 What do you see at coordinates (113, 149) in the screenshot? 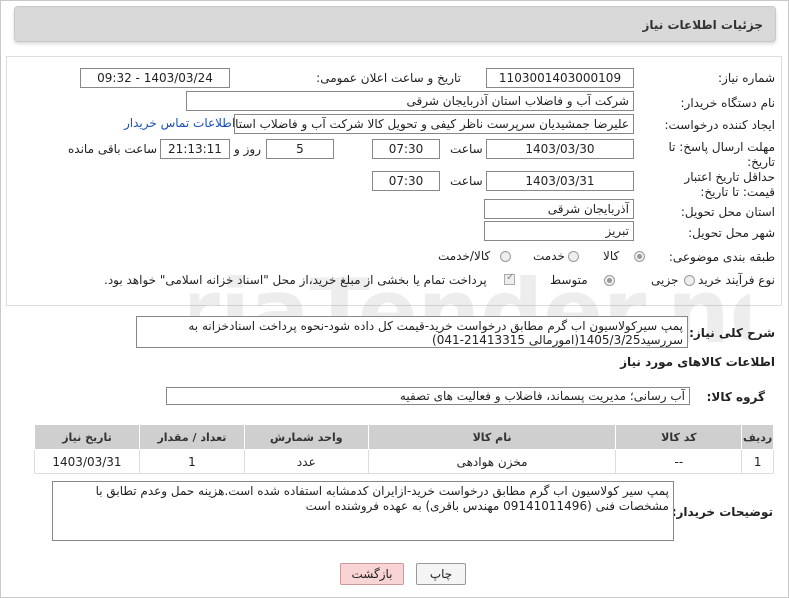
I see `remaining-label: ساعت باقی مانده` at bounding box center [113, 149].